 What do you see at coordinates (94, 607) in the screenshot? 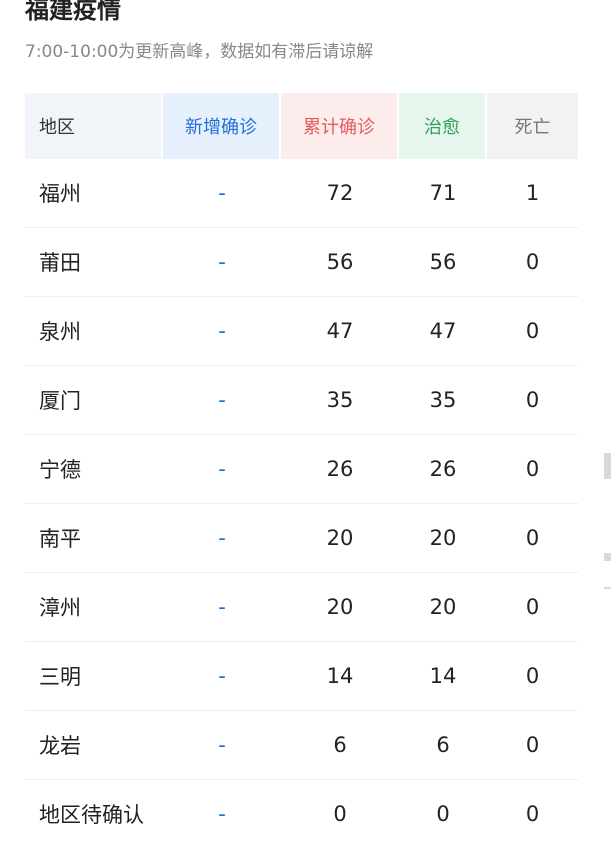
I see `cell-region: 漳州` at bounding box center [94, 607].